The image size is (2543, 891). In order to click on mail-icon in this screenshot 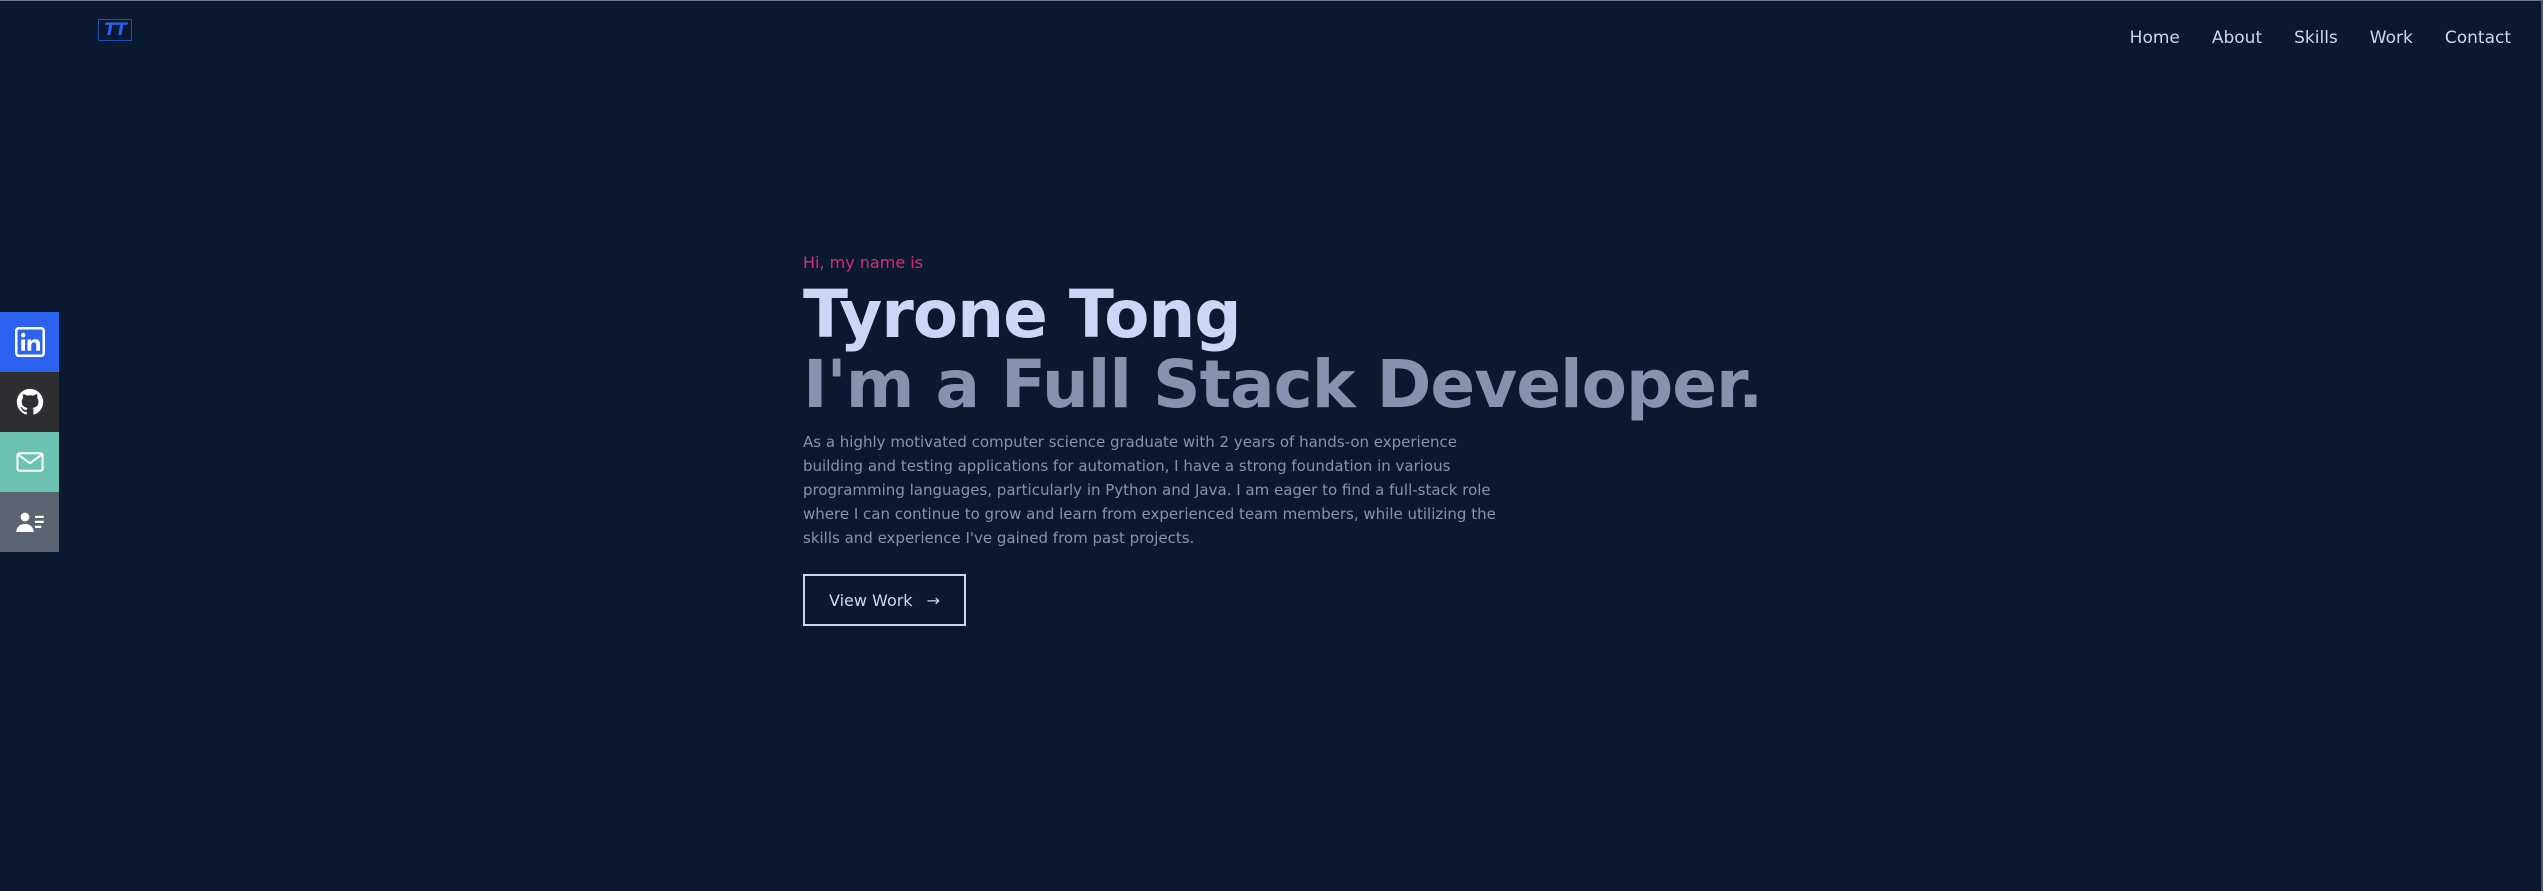, I will do `click(29, 462)`.